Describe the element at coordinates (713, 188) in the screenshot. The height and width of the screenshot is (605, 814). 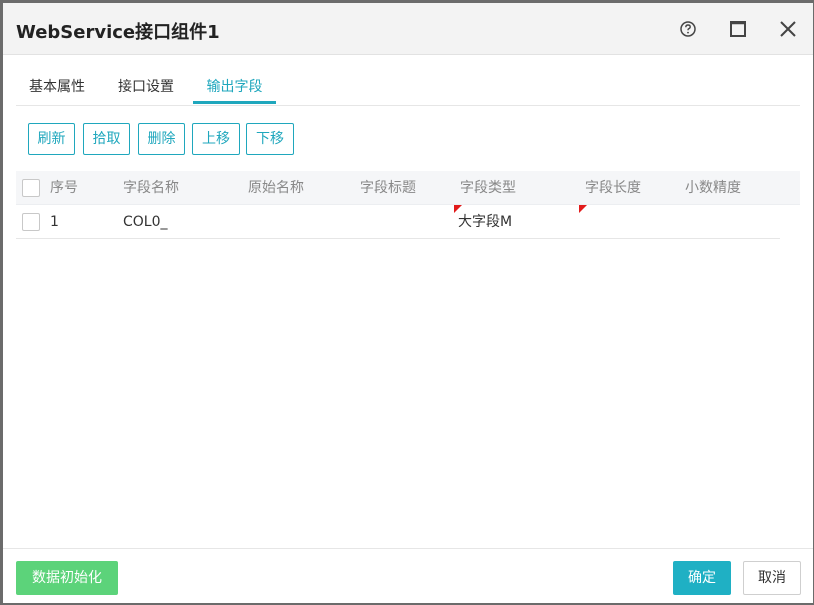
I see `column-header-decimal-precision: 小数精度` at that location.